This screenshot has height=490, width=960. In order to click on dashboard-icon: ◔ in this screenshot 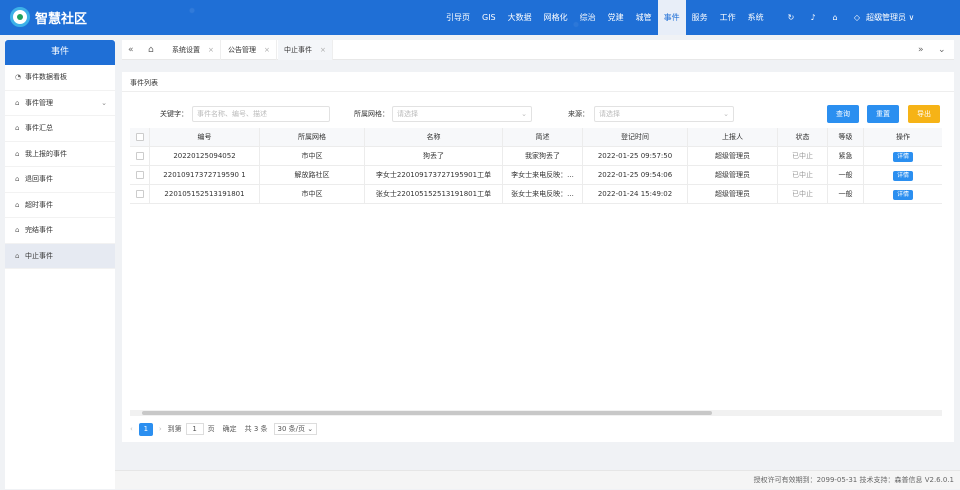, I will do `click(18, 77)`.